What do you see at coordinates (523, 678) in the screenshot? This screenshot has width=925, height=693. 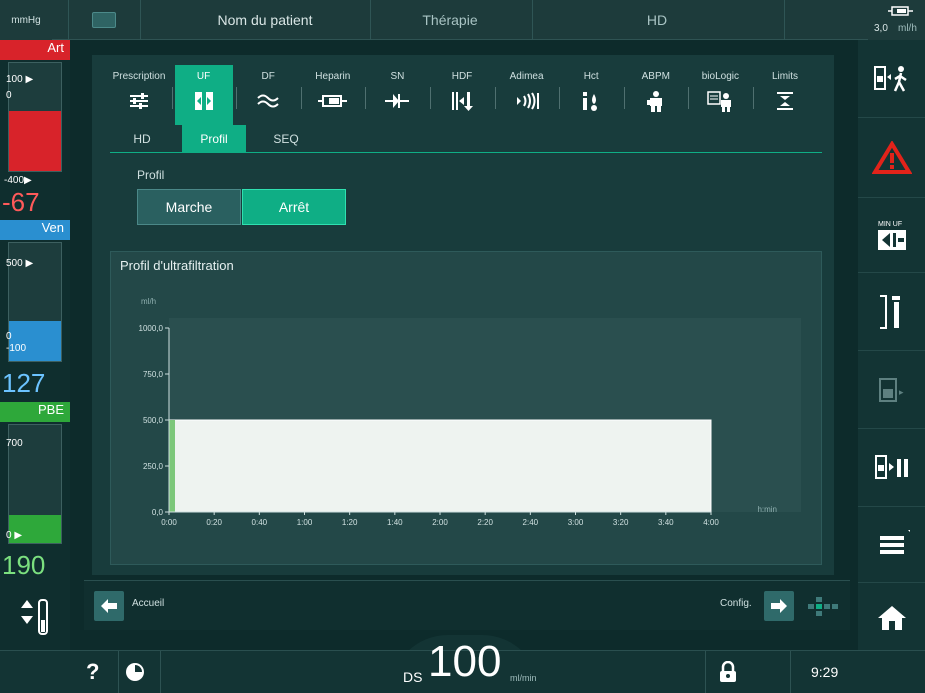 I see `ds-unit: ml/min` at bounding box center [523, 678].